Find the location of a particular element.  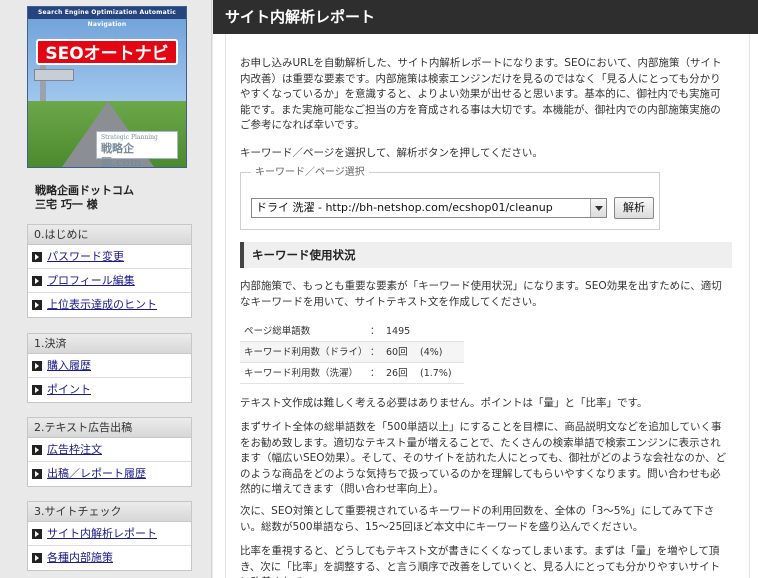

stat-label: キーワード利用数（ドライ） is located at coordinates (306, 352).